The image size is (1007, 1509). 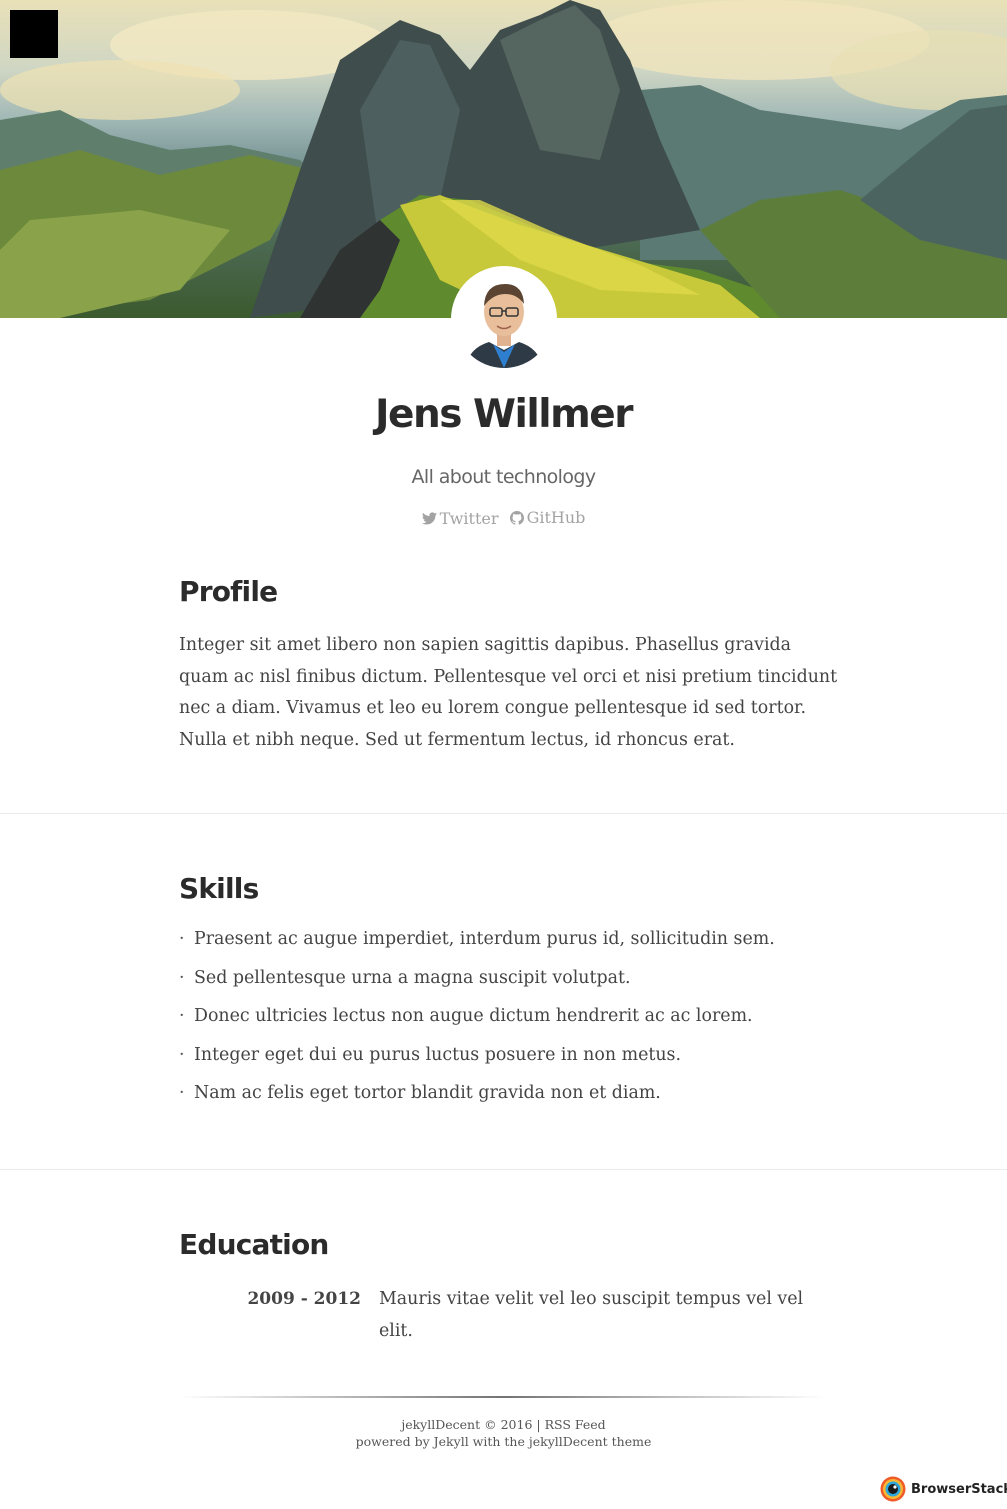 I want to click on avatar, so click(x=504, y=319).